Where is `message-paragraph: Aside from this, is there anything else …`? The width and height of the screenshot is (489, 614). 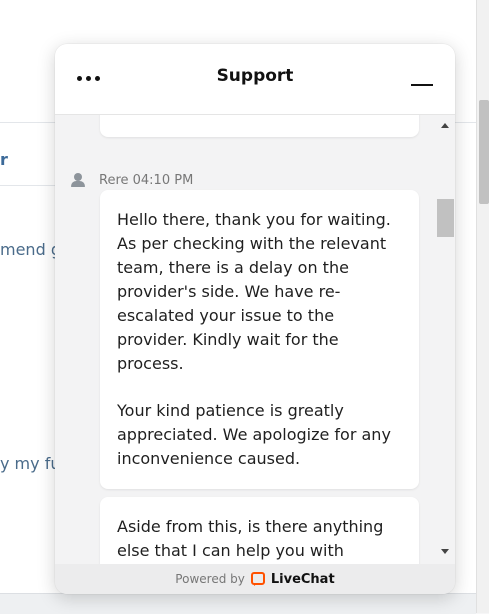
message-paragraph: Aside from this, is there anything else … is located at coordinates (250, 538).